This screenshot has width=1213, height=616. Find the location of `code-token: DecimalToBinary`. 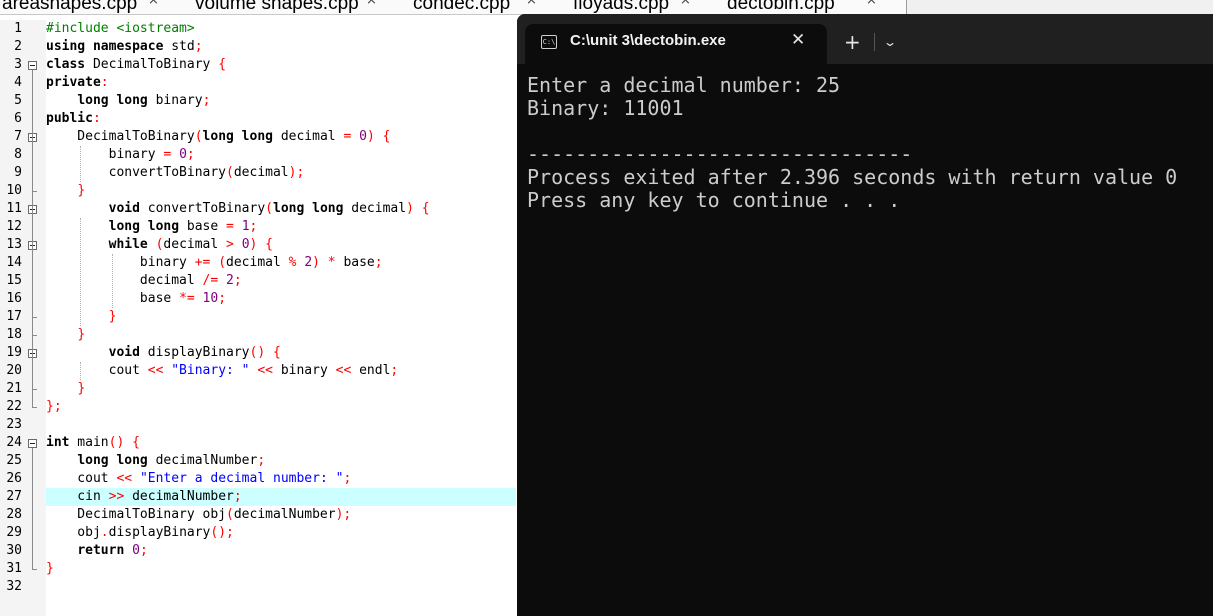

code-token: DecimalToBinary is located at coordinates (152, 64).